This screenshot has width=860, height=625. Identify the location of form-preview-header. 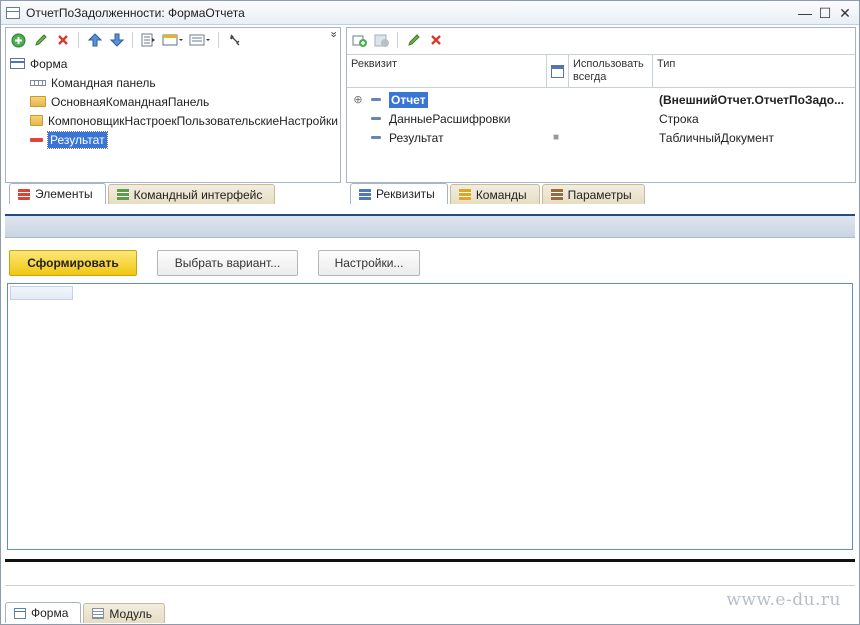
(430, 226).